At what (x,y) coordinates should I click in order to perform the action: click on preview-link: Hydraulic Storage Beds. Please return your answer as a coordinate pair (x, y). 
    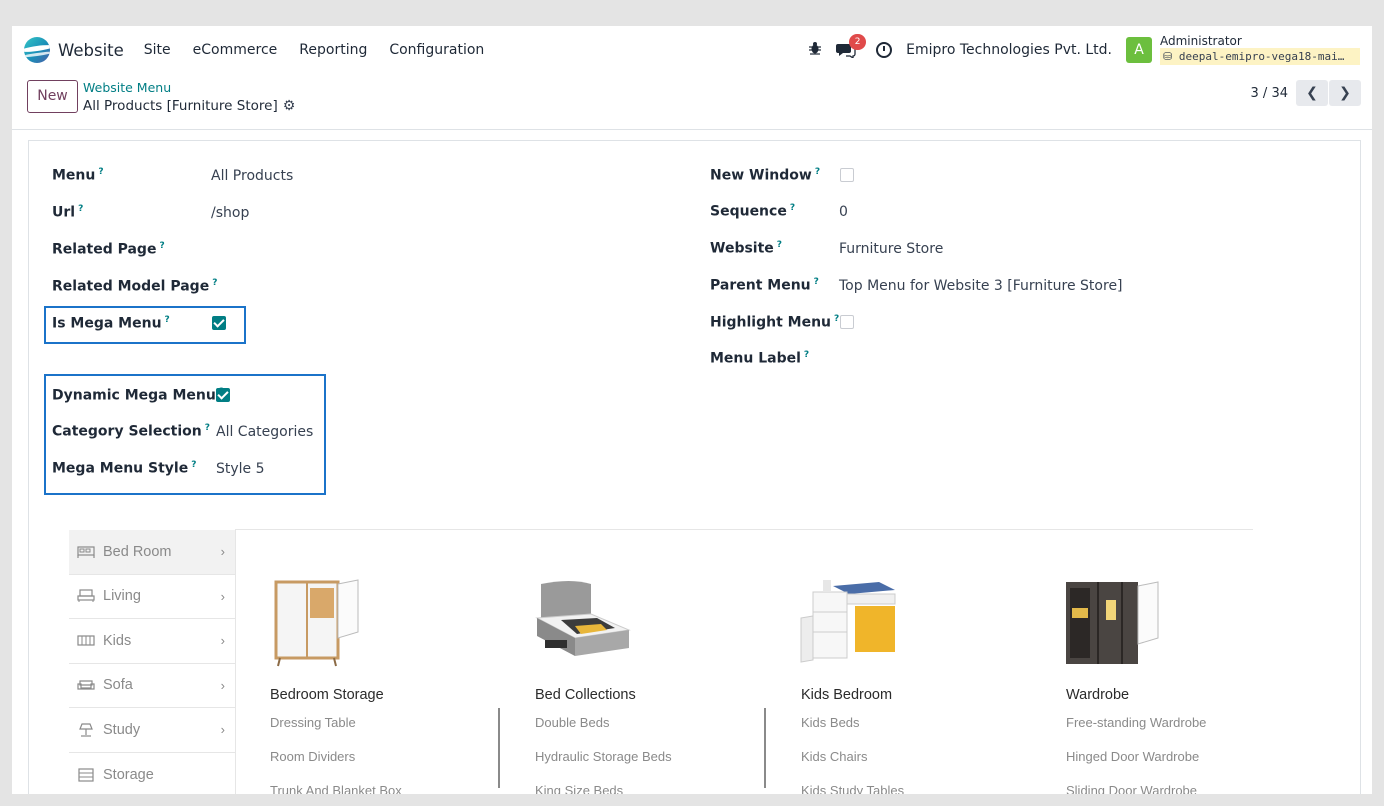
    Looking at the image, I should click on (603, 756).